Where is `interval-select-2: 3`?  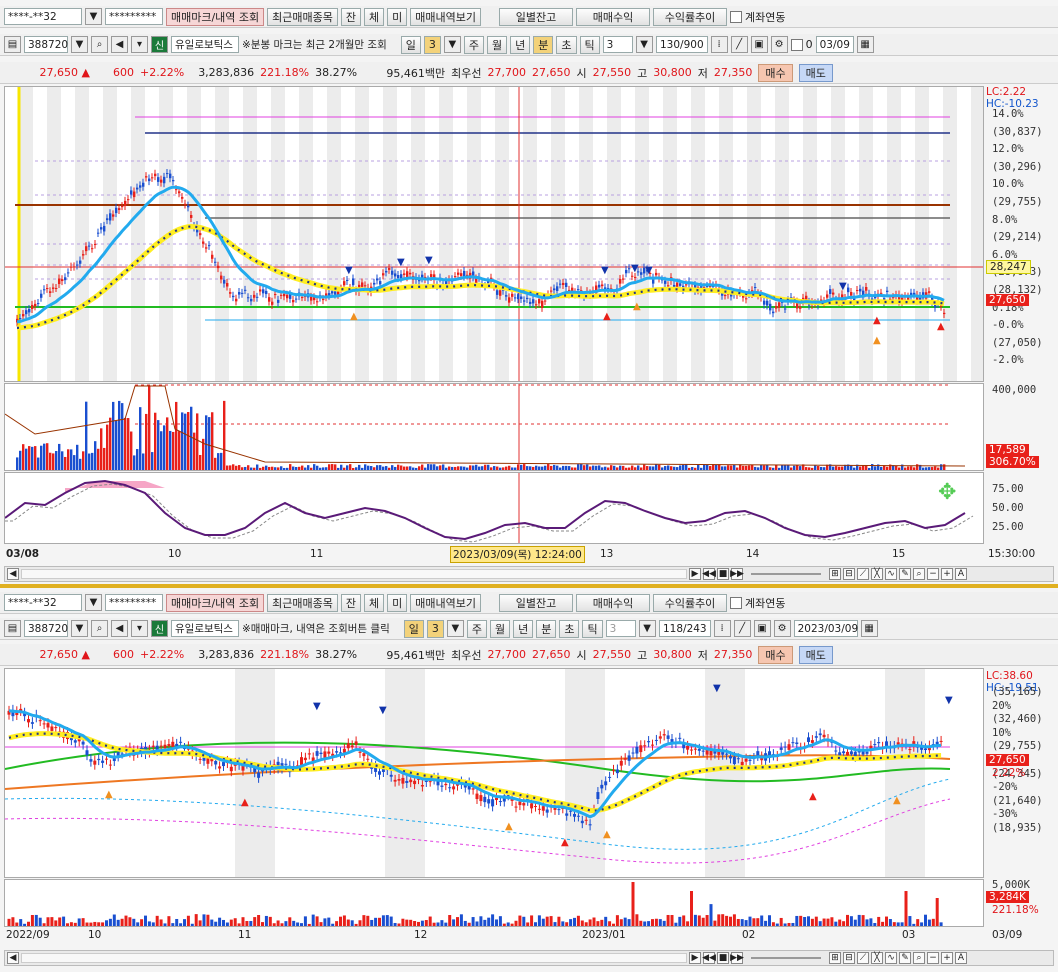 interval-select-2: 3 is located at coordinates (620, 628).